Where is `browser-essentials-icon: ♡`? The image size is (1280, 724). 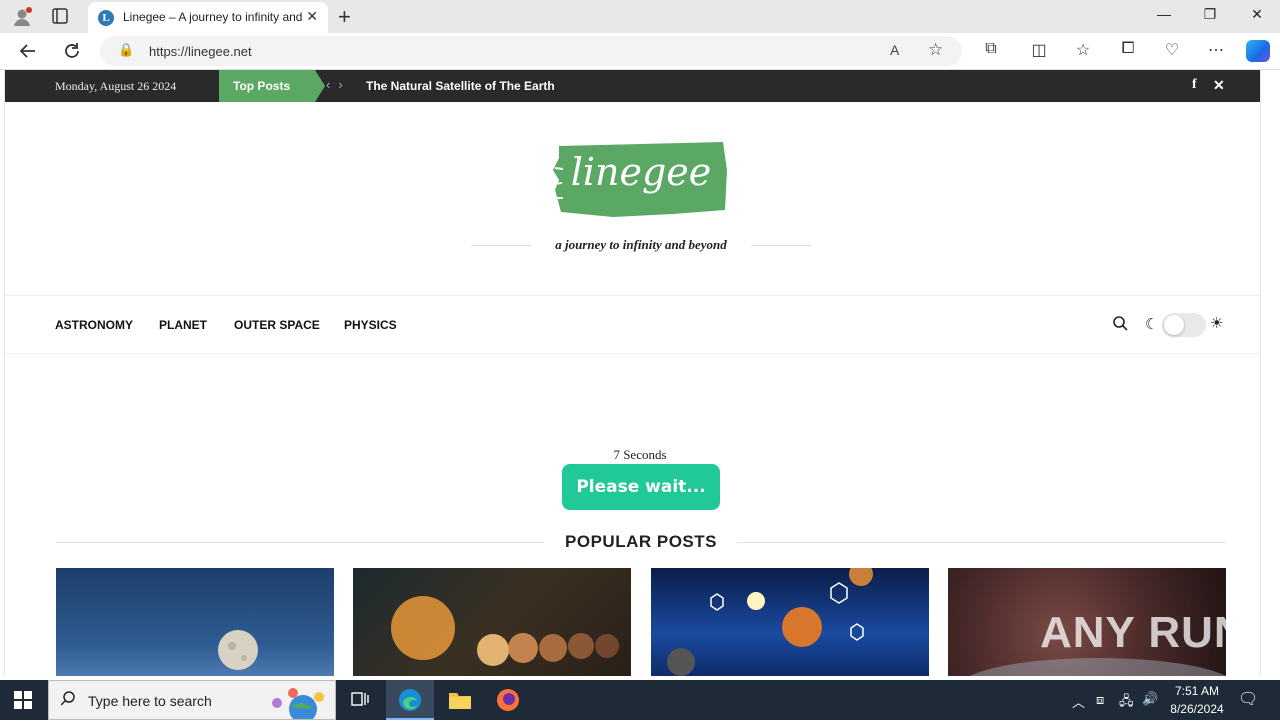
browser-essentials-icon: ♡ is located at coordinates (1172, 50).